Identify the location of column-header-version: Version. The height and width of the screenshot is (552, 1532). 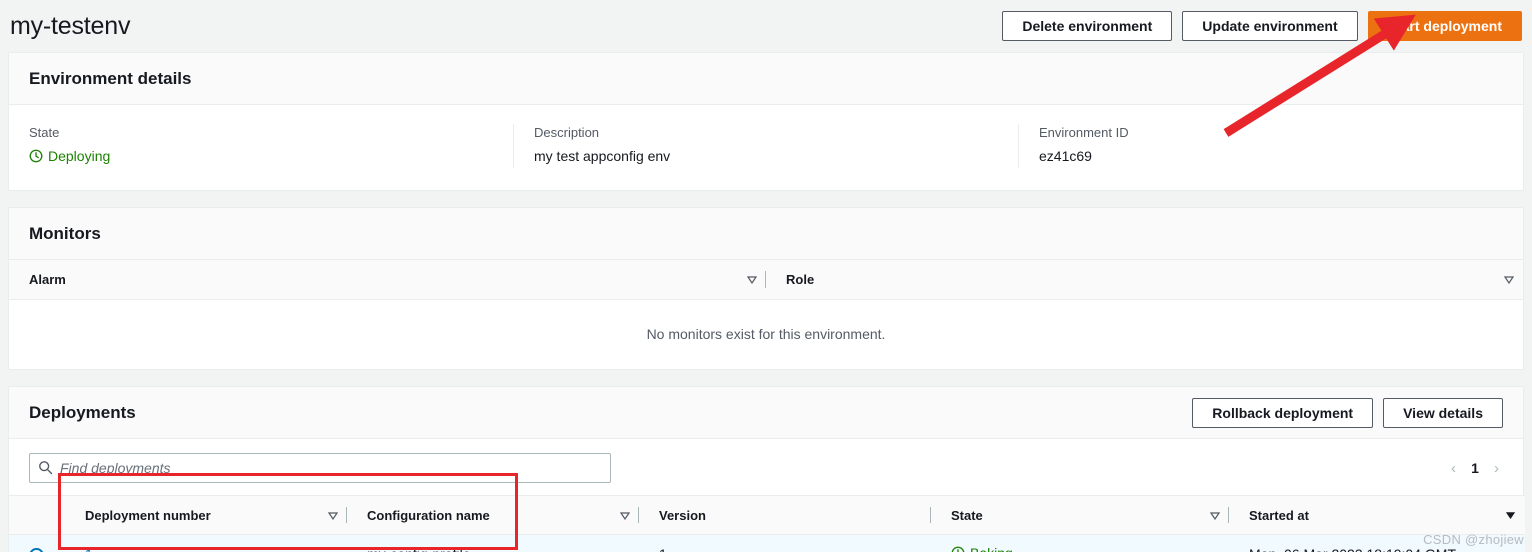
(785, 515).